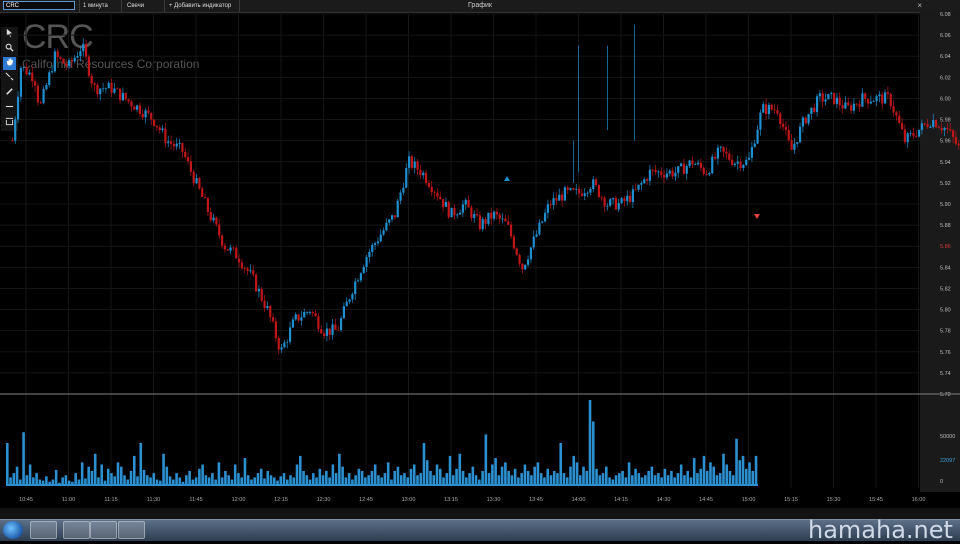 Image resolution: width=960 pixels, height=544 pixels. Describe the element at coordinates (945, 184) in the screenshot. I see `price-tick-label: 5.92` at that location.